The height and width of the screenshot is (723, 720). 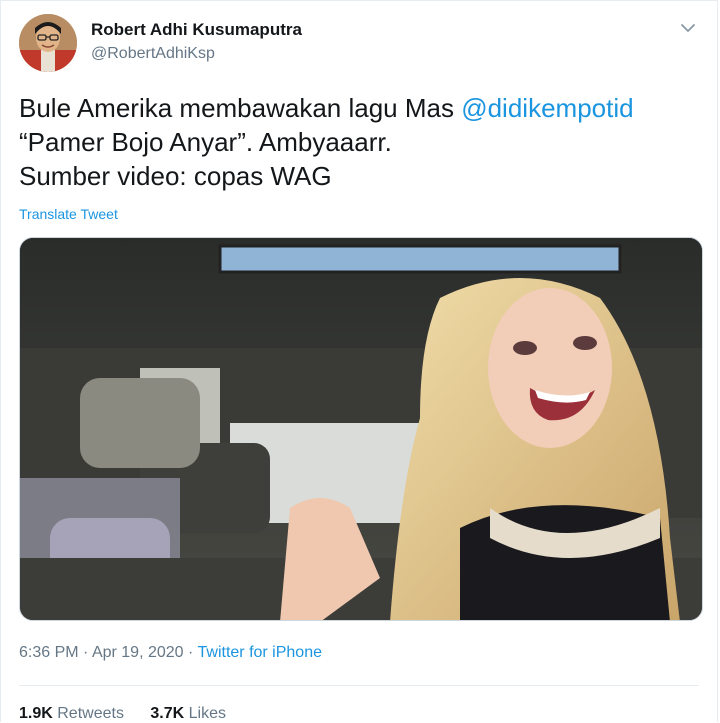 I want to click on avatar, so click(x=48, y=43).